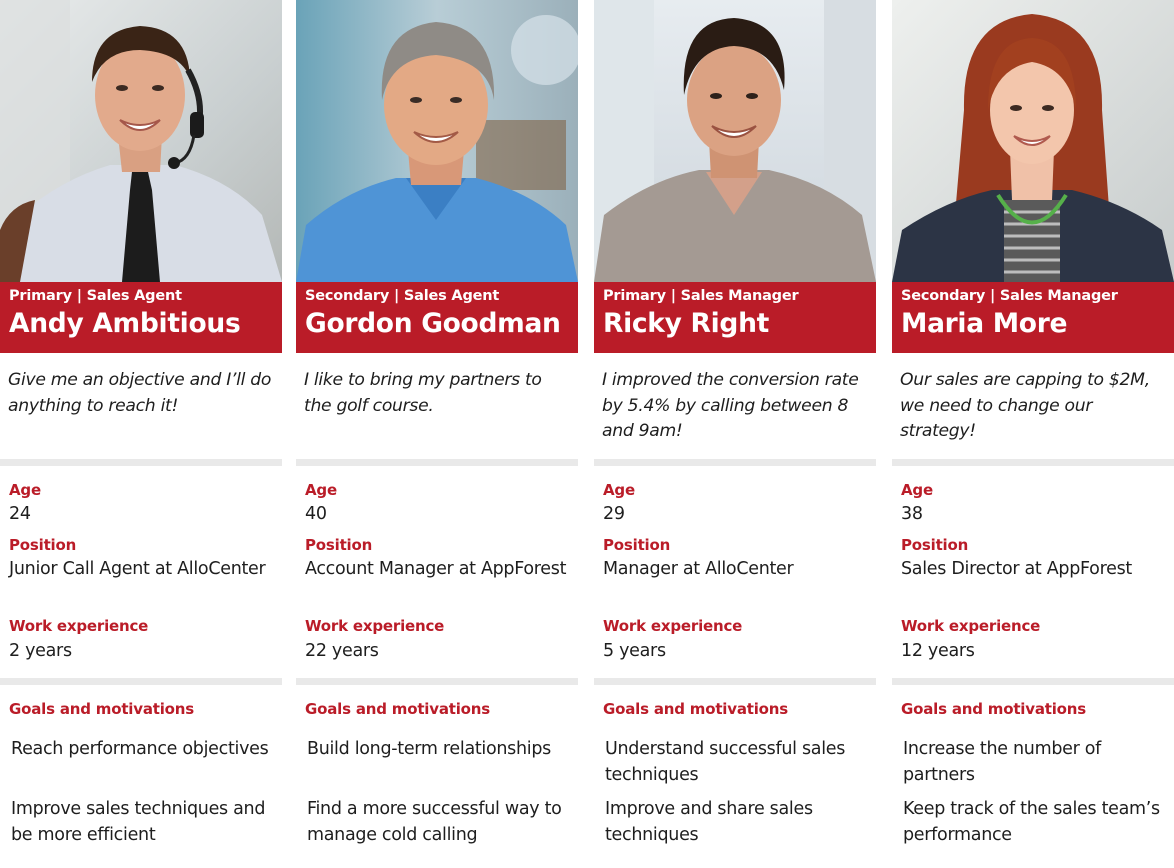 This screenshot has width=1174, height=868. I want to click on work-experience-value: 22 years, so click(342, 651).